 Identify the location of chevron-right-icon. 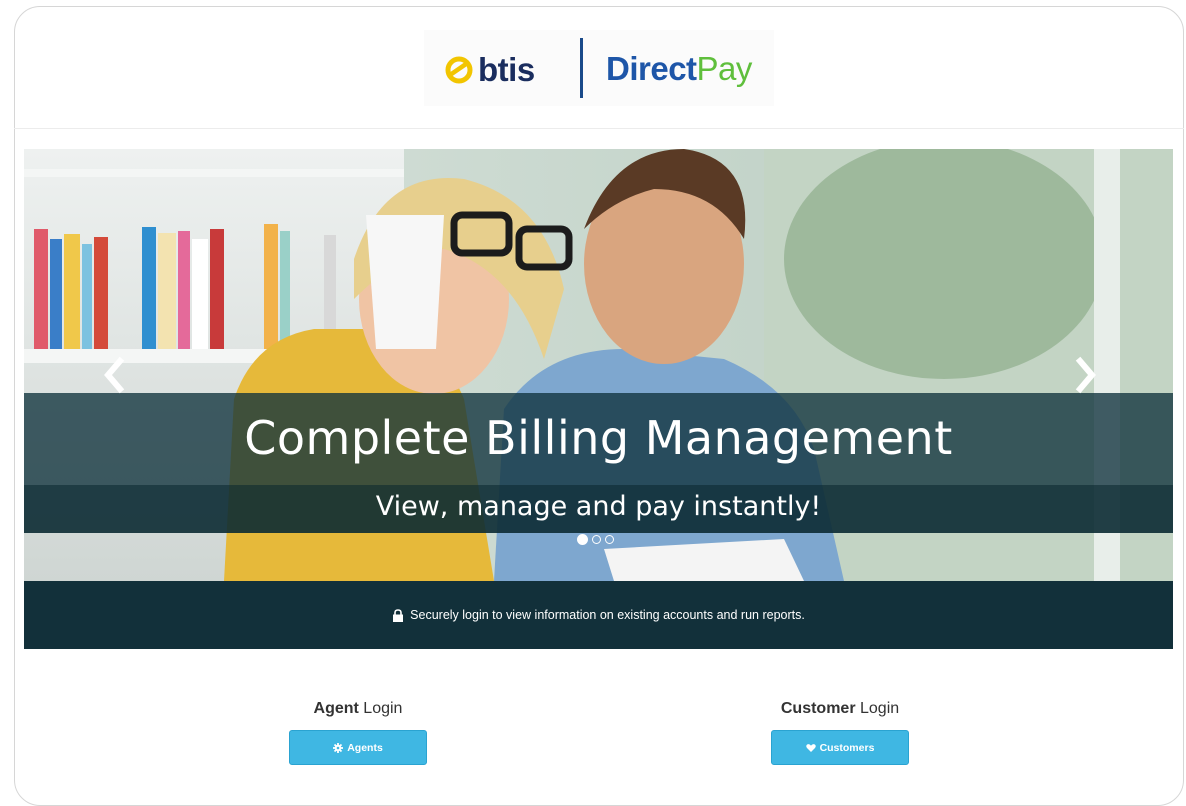
(1085, 375).